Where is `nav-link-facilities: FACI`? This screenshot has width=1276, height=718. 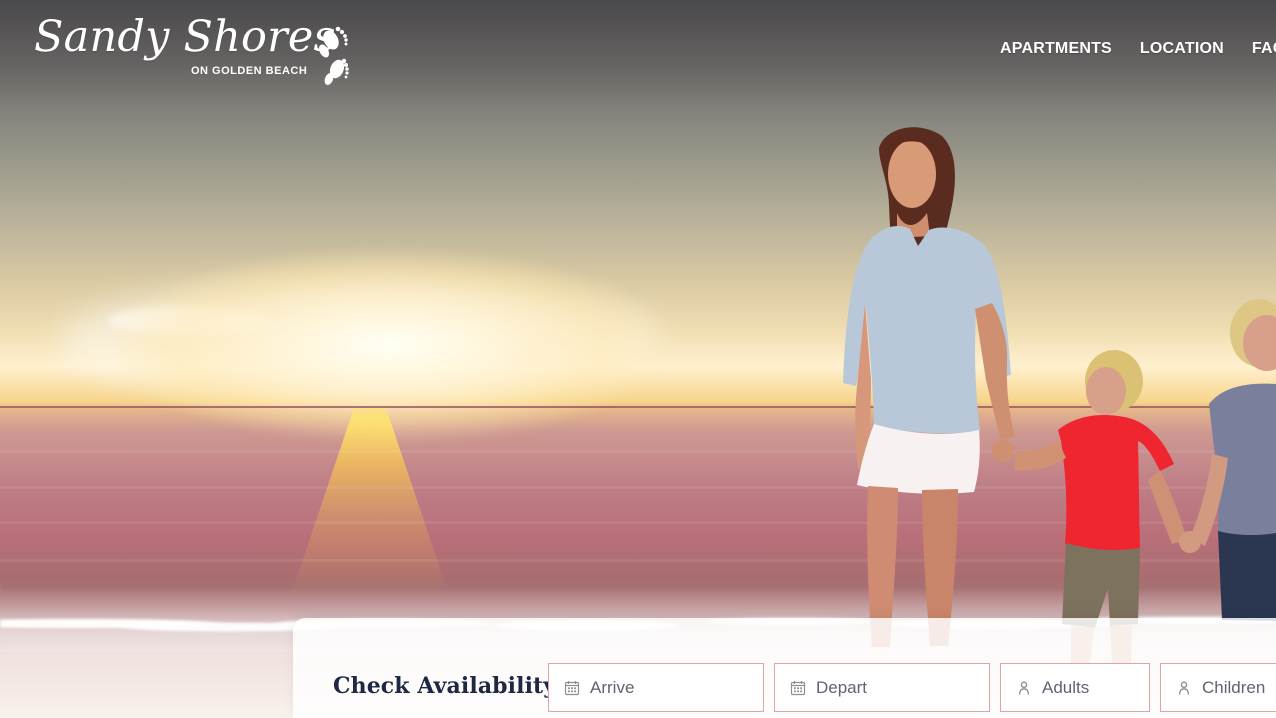
nav-link-facilities: FACI is located at coordinates (1264, 49).